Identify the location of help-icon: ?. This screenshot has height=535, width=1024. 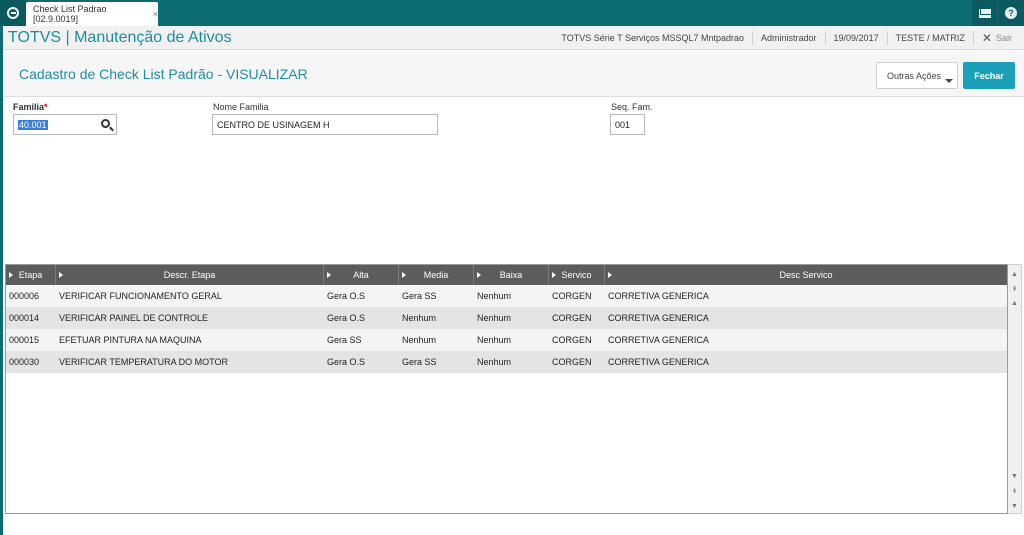
(1011, 13).